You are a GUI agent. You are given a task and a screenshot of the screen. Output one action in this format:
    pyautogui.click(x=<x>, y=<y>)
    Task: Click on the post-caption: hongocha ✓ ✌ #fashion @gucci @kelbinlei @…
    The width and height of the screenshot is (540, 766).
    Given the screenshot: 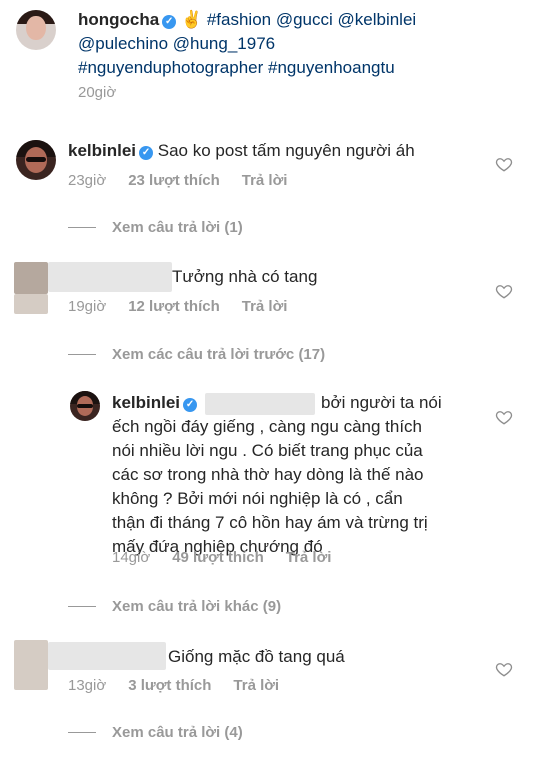 What is the action you would take?
    pyautogui.click(x=303, y=44)
    